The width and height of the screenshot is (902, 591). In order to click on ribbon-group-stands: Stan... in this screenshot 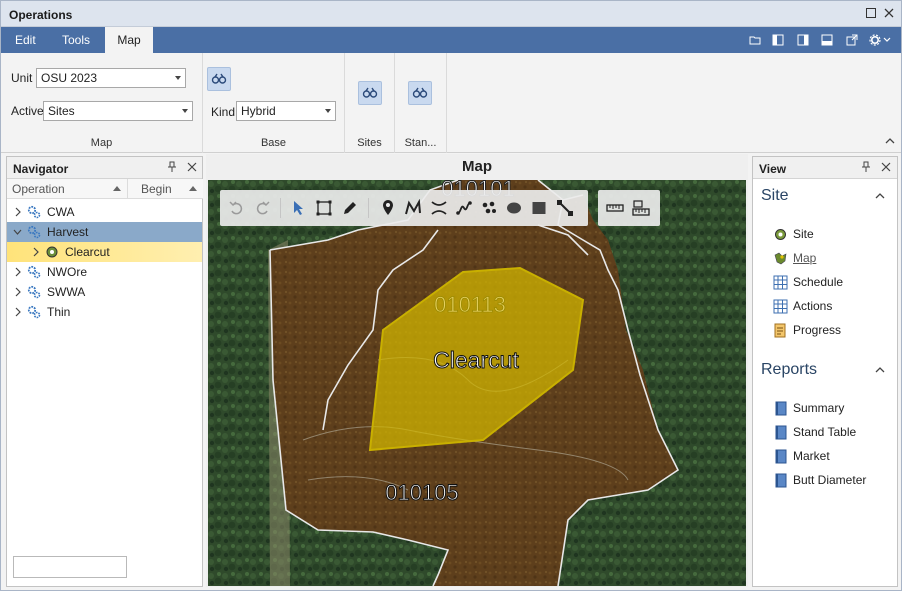, I will do `click(421, 103)`.